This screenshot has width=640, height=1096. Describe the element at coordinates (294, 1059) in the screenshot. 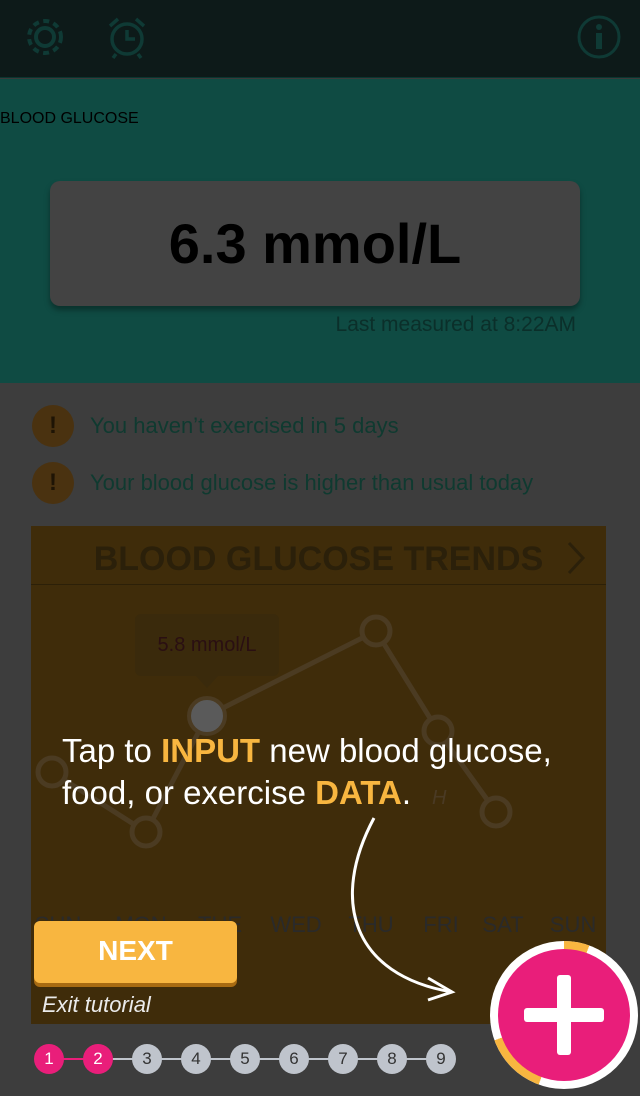

I see `step-dot: 6` at that location.